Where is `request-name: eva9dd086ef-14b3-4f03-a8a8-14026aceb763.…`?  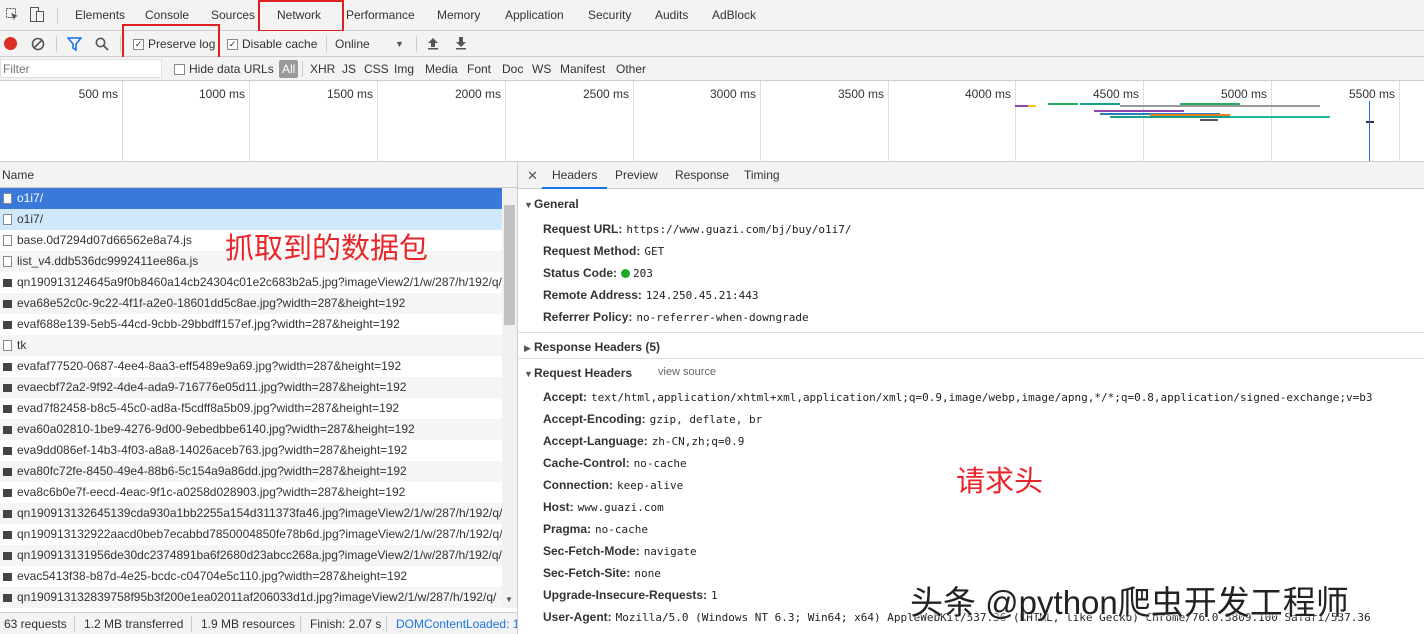
request-name: eva9dd086ef-14b3-4f03-a8a8-14026aceb763.… is located at coordinates (212, 450).